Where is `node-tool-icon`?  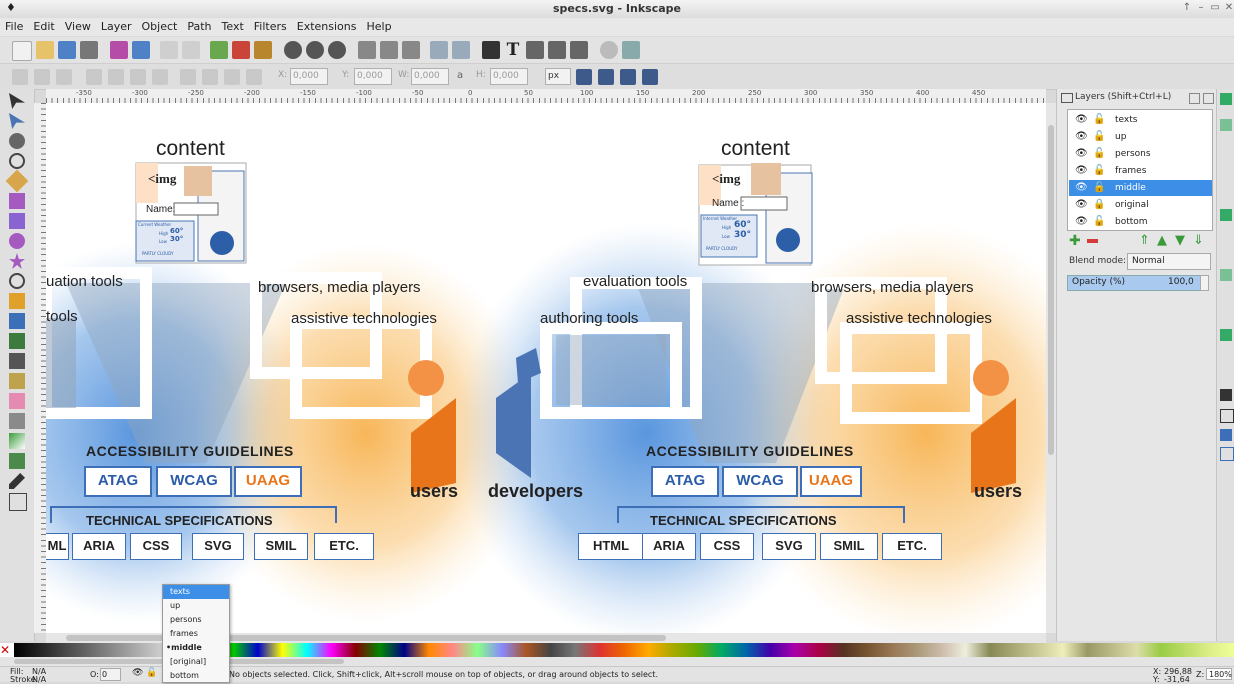
node-tool-icon is located at coordinates (17, 121).